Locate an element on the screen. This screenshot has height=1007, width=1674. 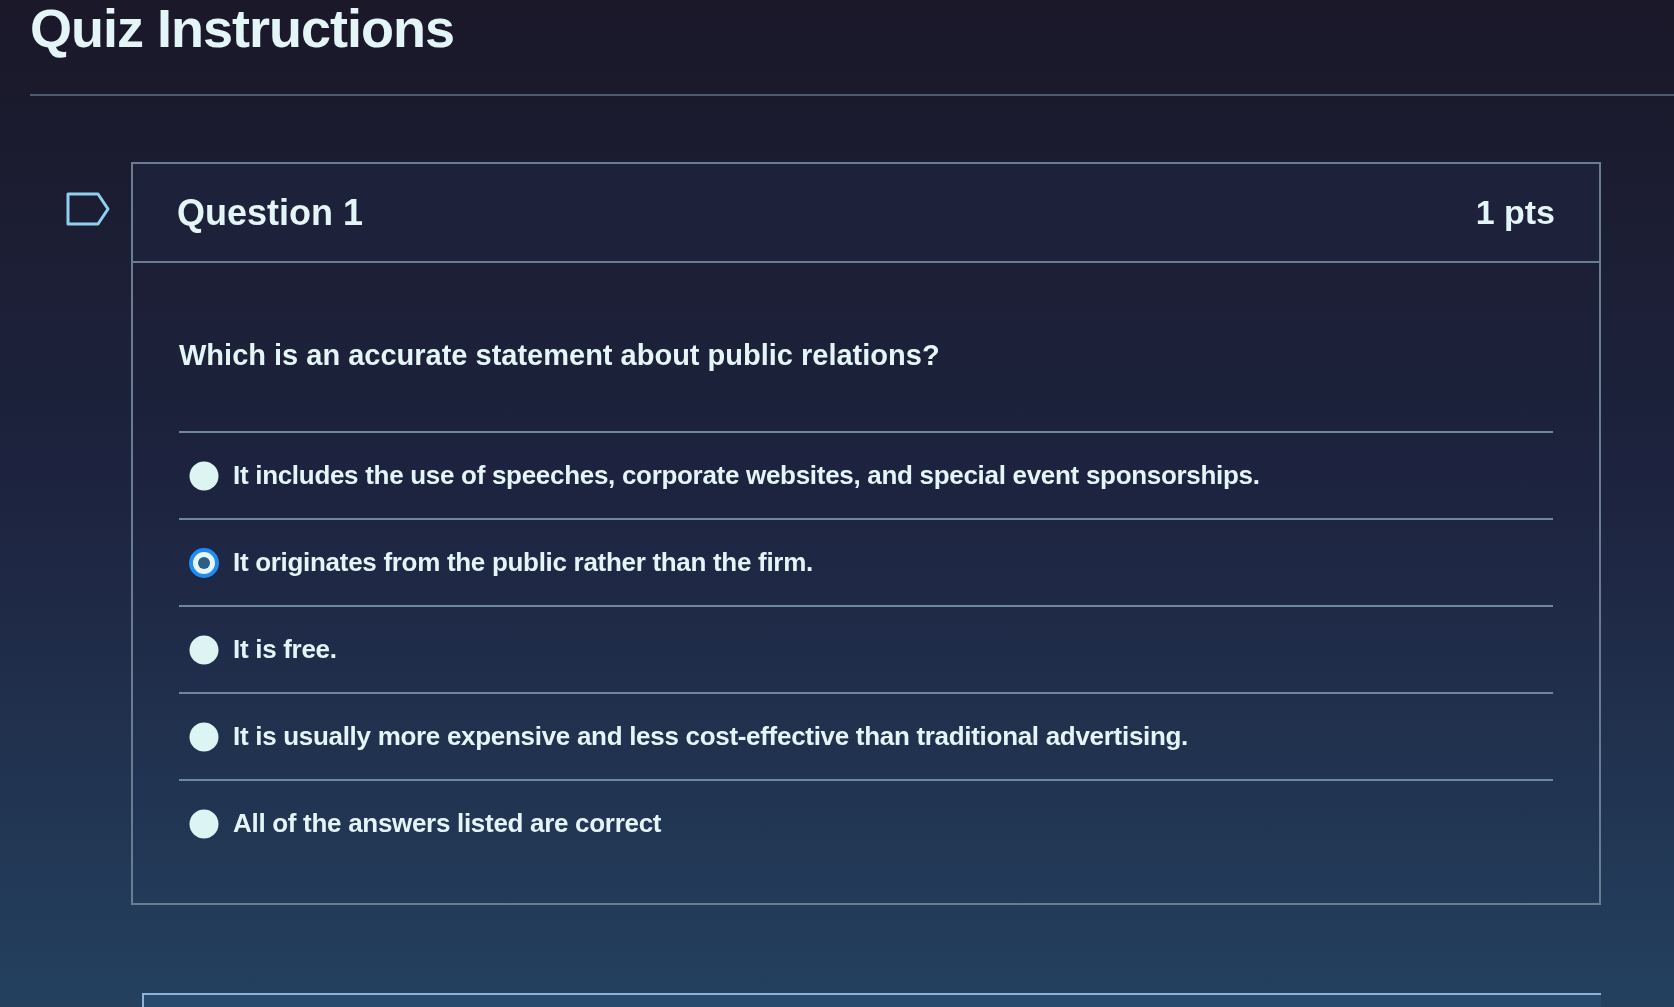
page-title: Quiz Instructions is located at coordinates (242, 28).